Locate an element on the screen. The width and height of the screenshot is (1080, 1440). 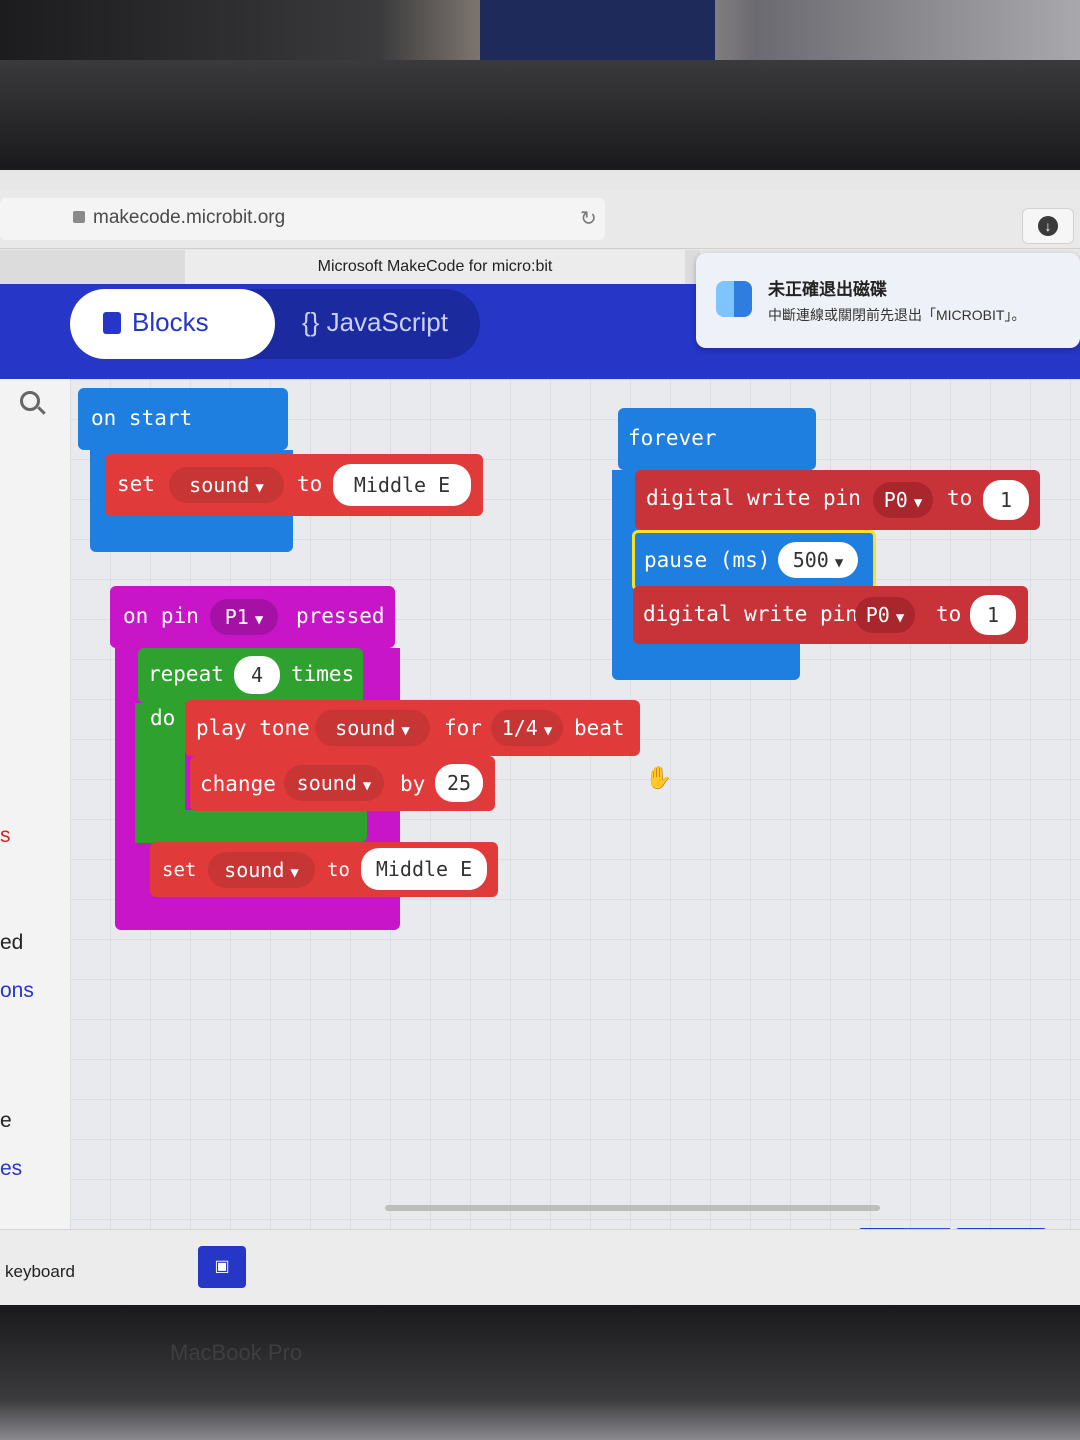
tone-dropdown: sound ▼ is located at coordinates (372, 728).